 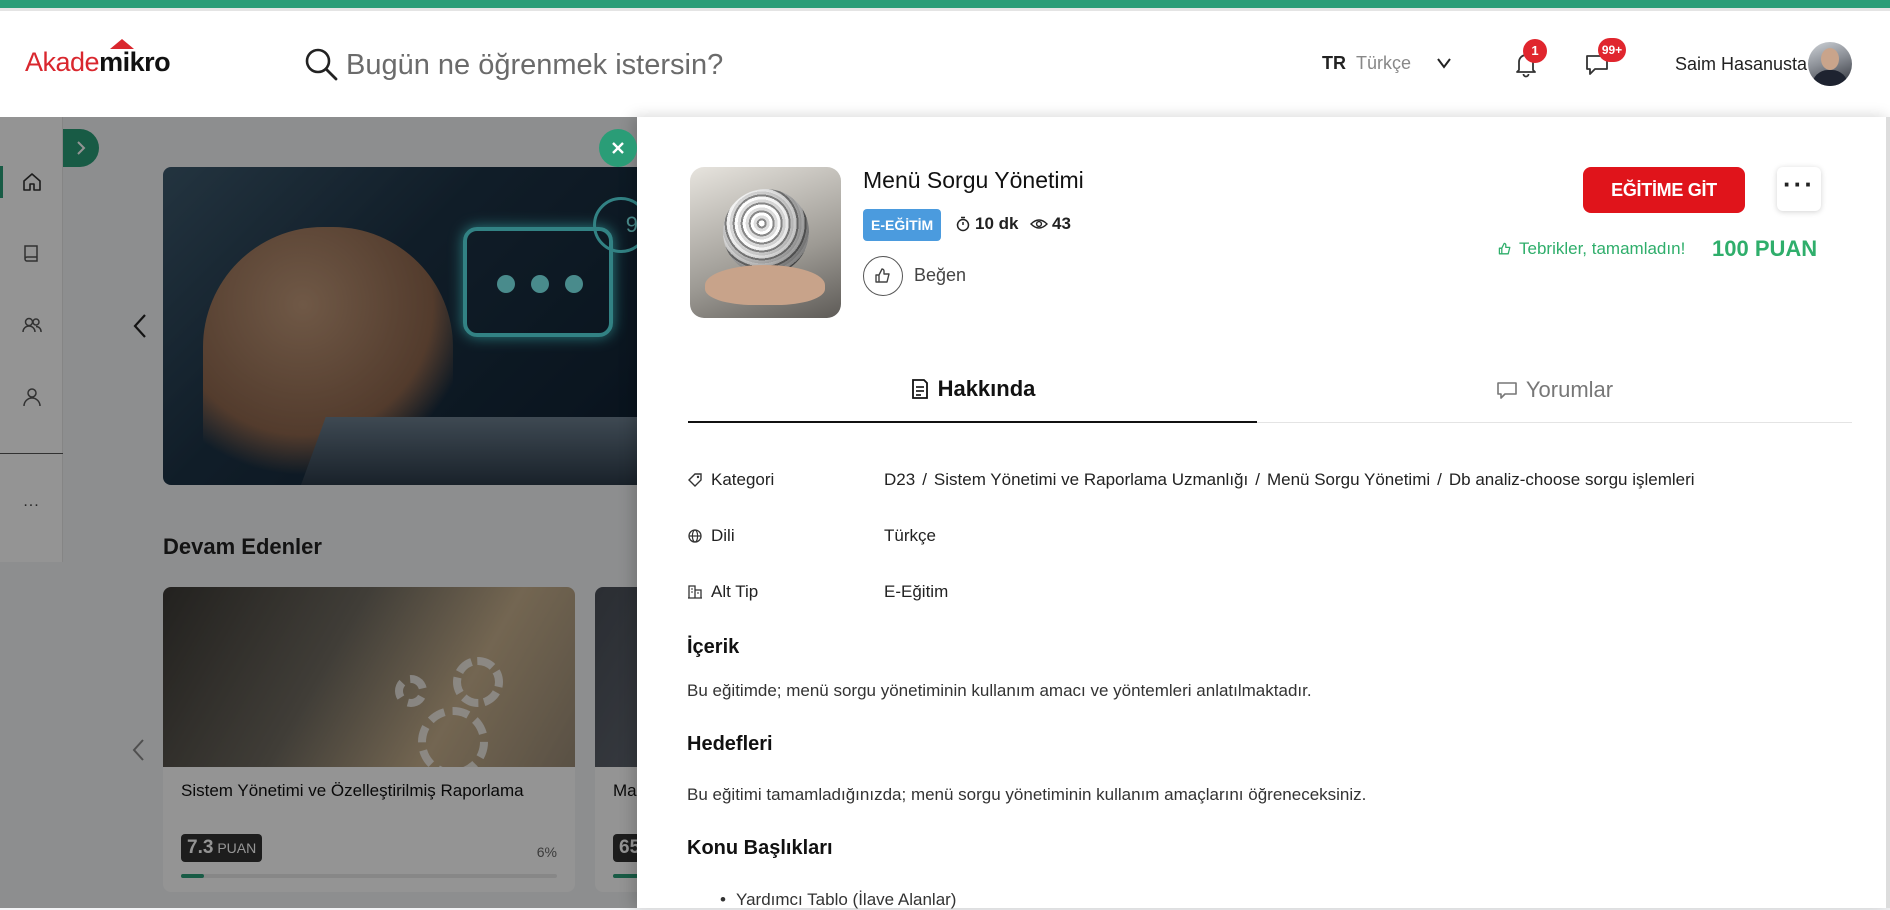 I want to click on training-type-badge: E-EĞİTİM, so click(x=902, y=225).